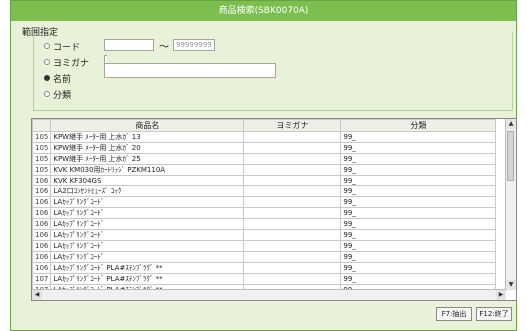  I want to click on vertical-scroll-thumb, so click(510, 156).